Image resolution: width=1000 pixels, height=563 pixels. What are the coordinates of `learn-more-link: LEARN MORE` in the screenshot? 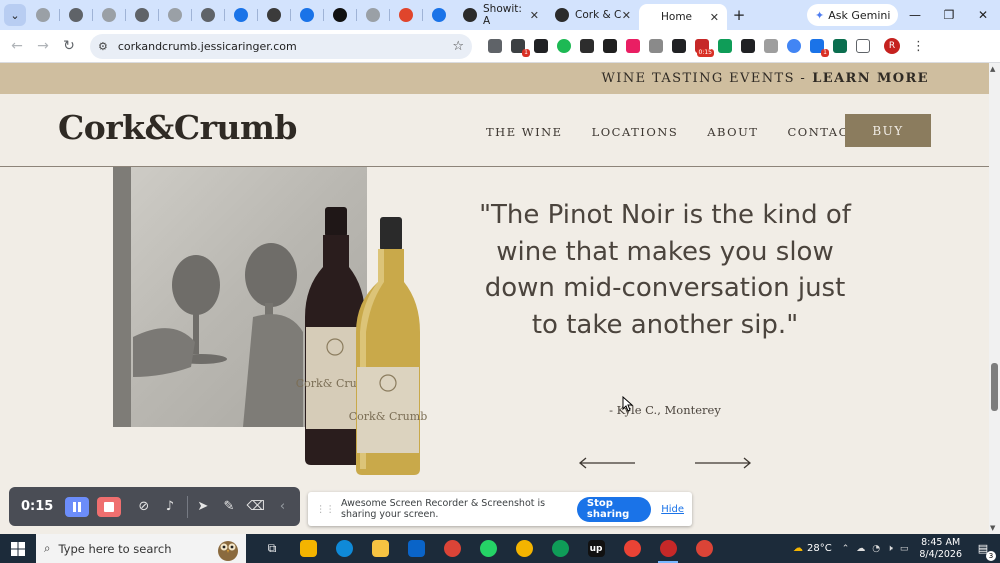 It's located at (870, 78).